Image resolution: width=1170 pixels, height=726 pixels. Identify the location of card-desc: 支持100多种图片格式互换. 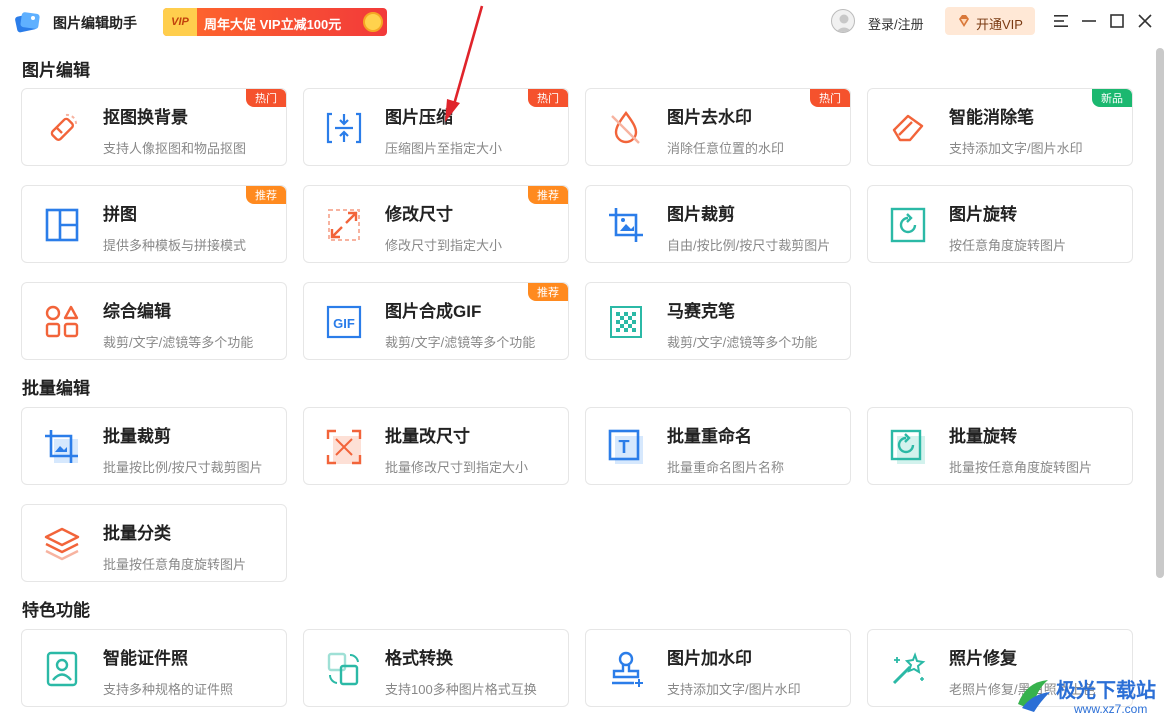
(461, 689).